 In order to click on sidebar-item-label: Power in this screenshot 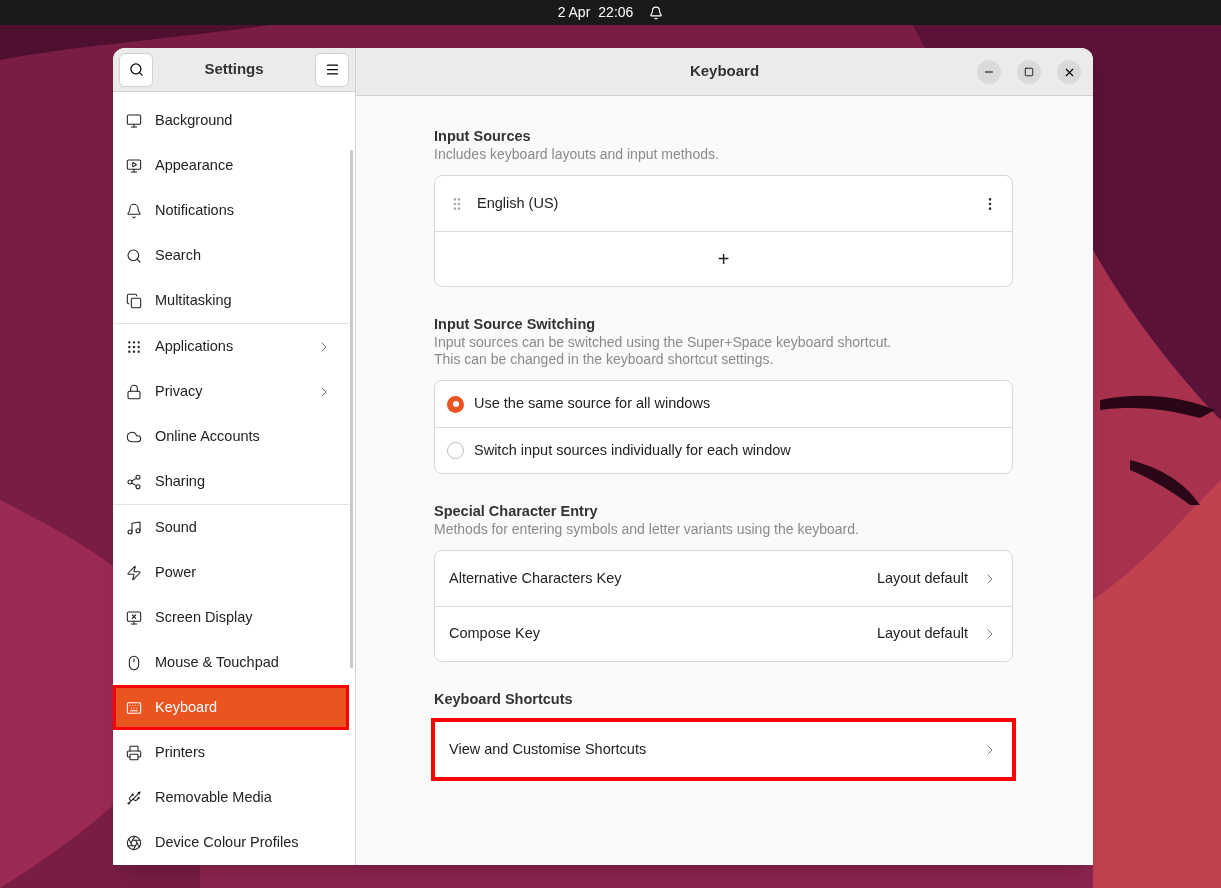, I will do `click(176, 572)`.